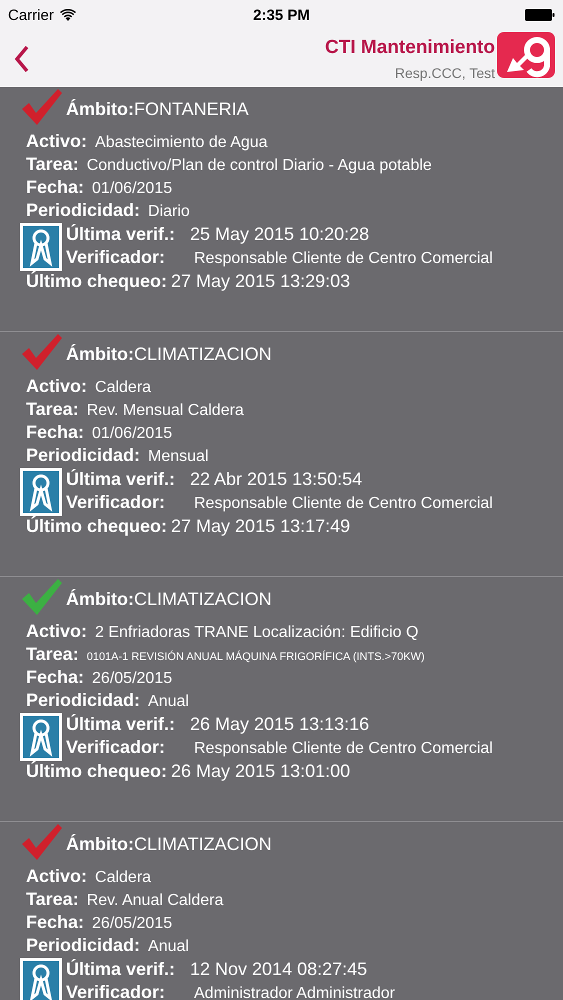  Describe the element at coordinates (294, 992) in the screenshot. I see `field-value: Administrador Administrador` at that location.